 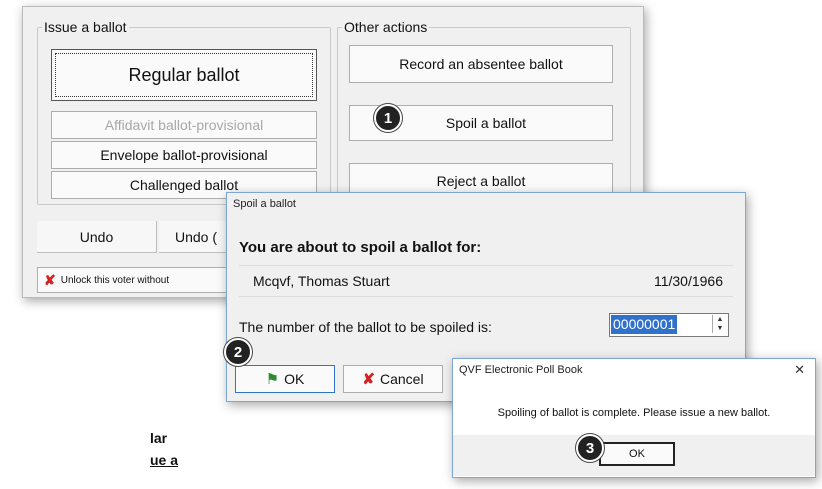 What do you see at coordinates (486, 281) in the screenshot?
I see `voter-info-row: Mcqvf, Thomas Stuart 11/30/1966` at bounding box center [486, 281].